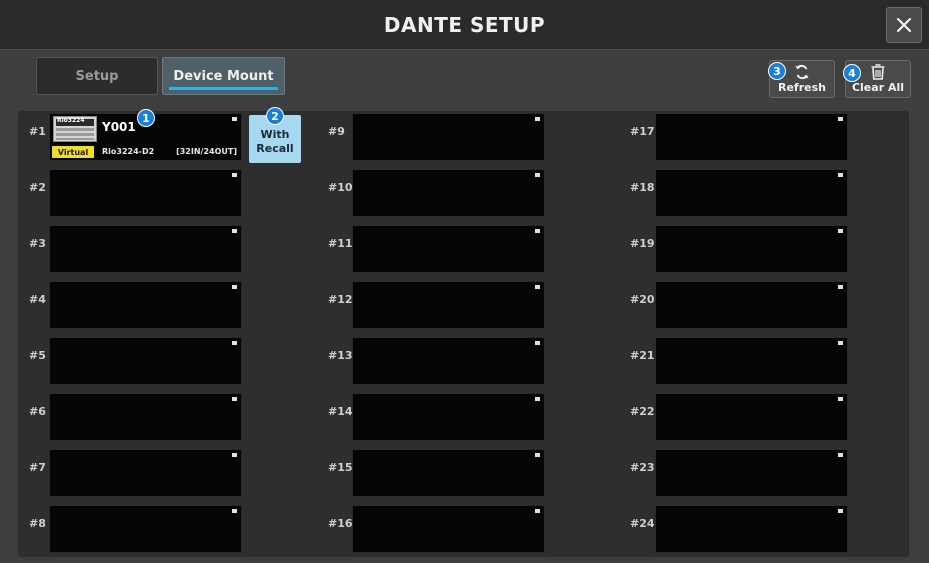  What do you see at coordinates (802, 72) in the screenshot?
I see `refresh-icon` at bounding box center [802, 72].